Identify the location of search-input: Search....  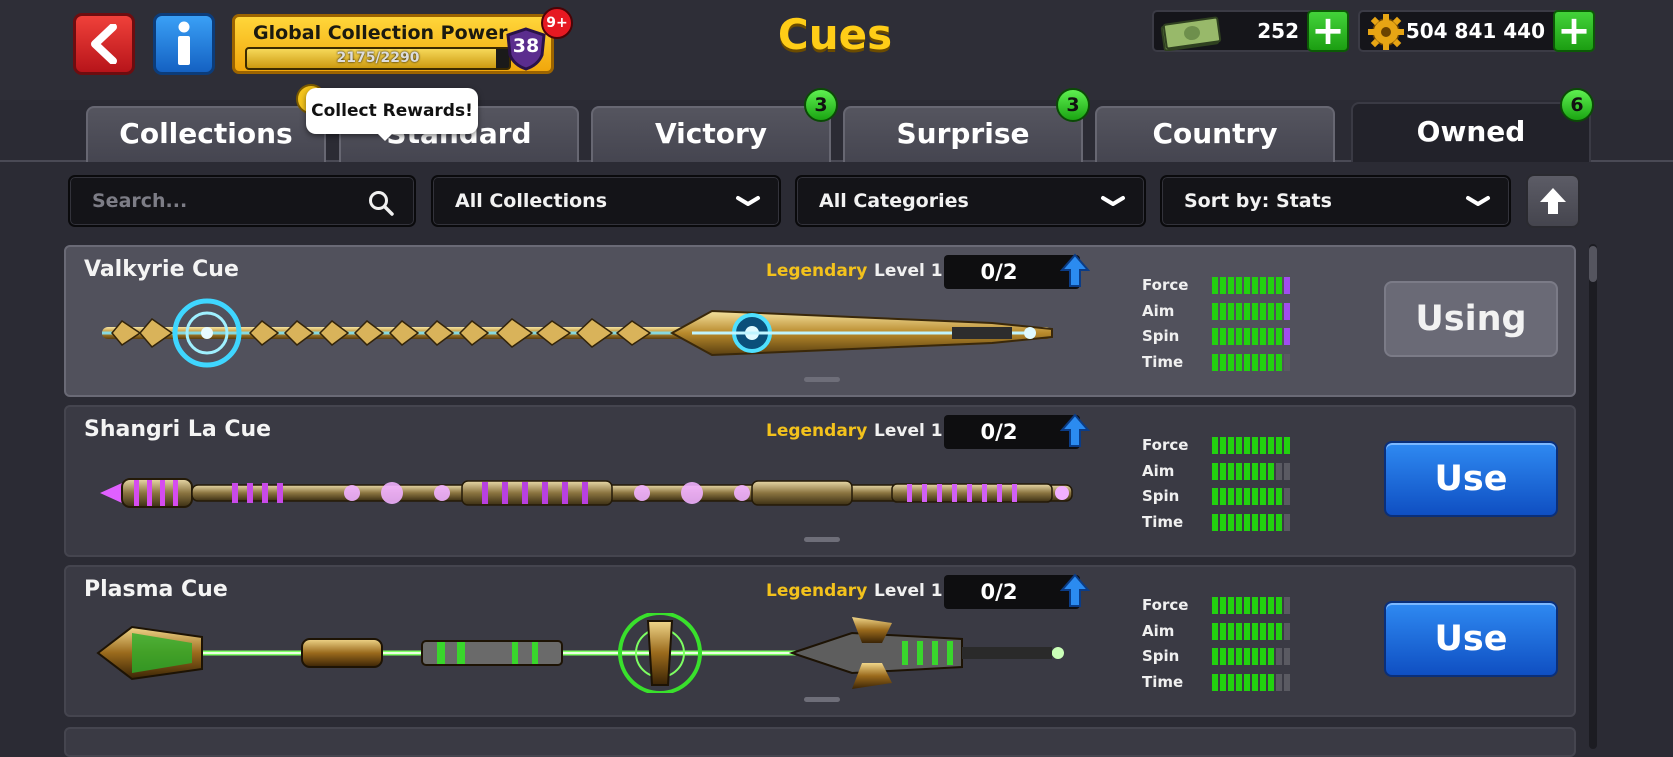
(242, 201).